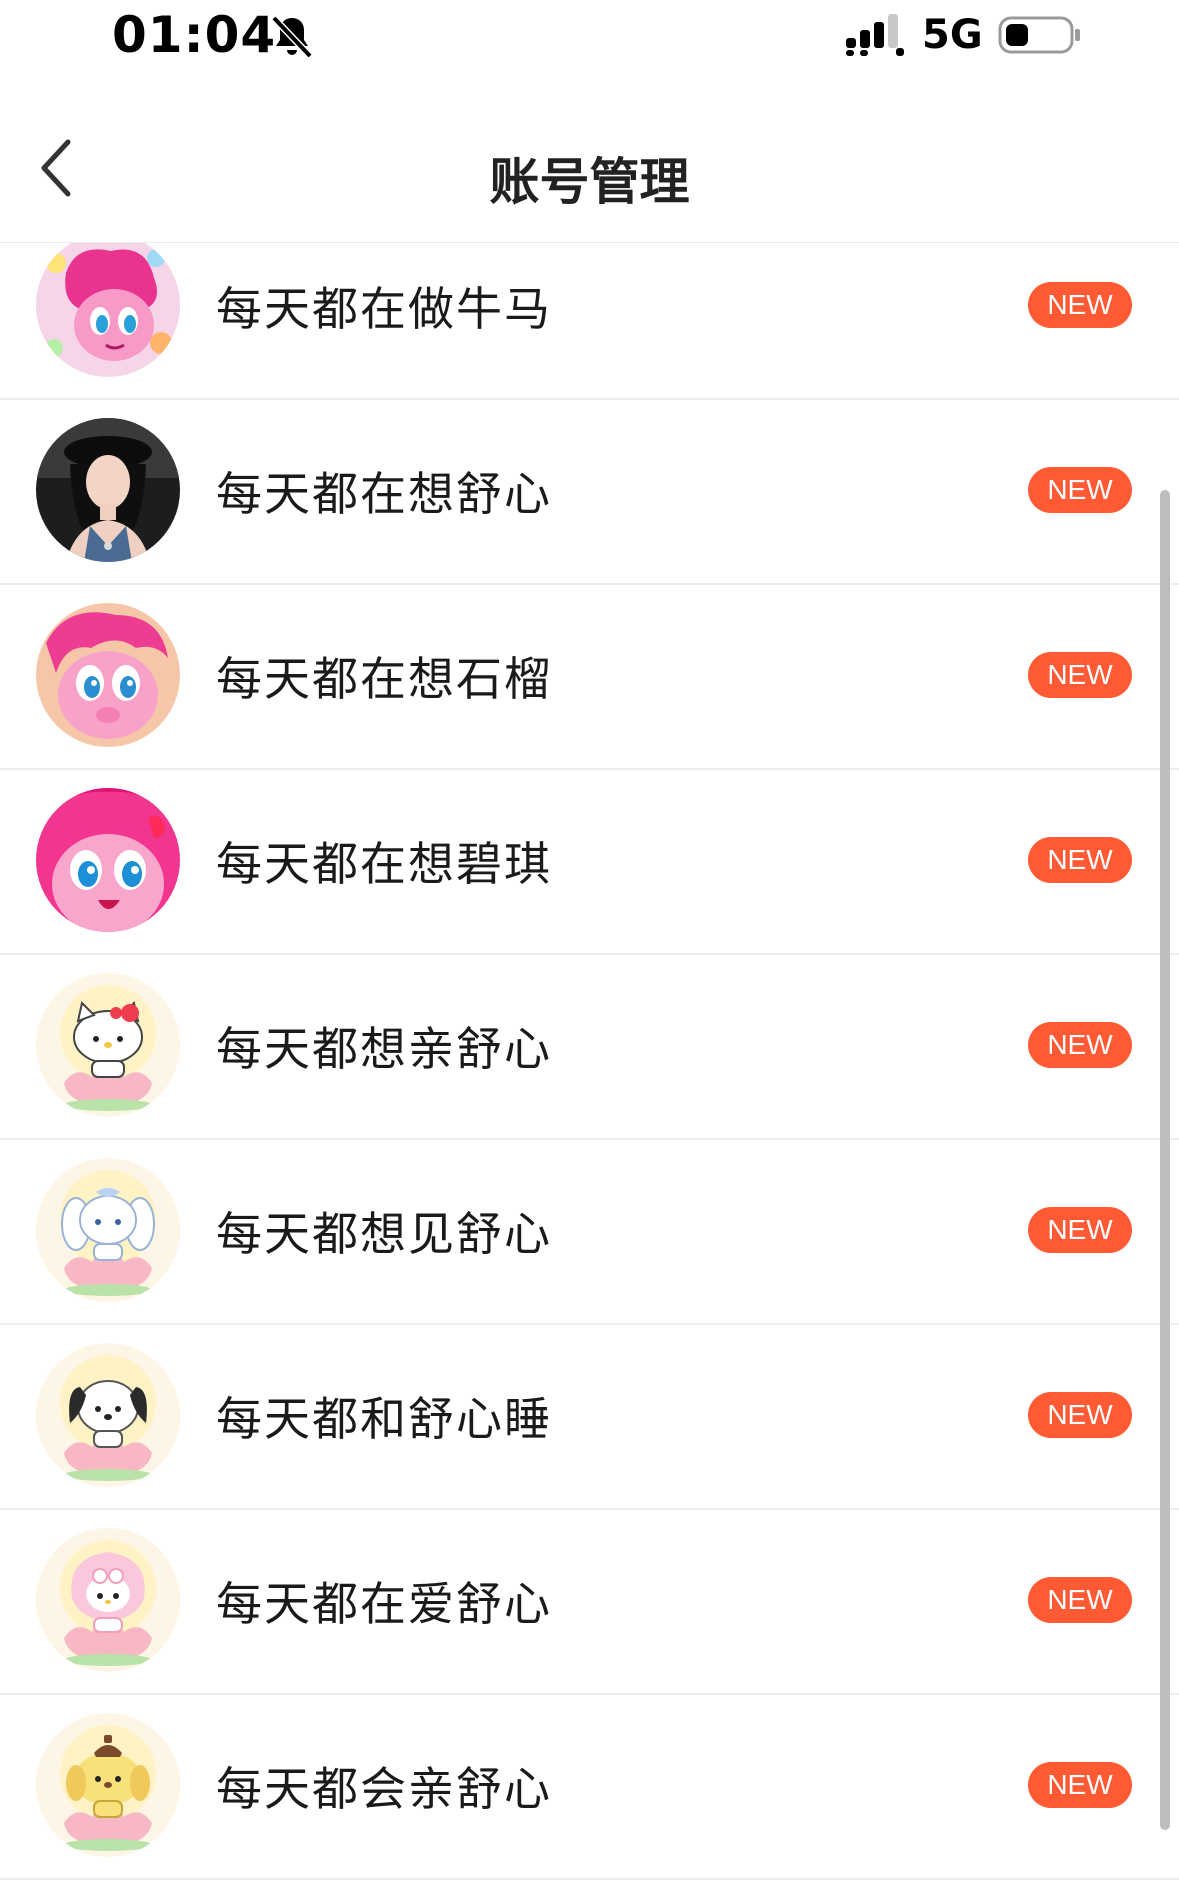  What do you see at coordinates (589, 1786) in the screenshot?
I see `account-item: 每天都会亲舒心 NEW` at bounding box center [589, 1786].